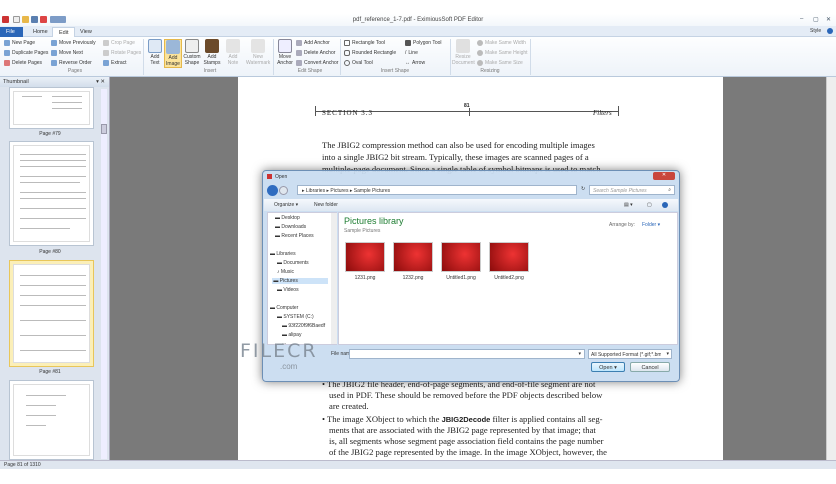 This screenshot has height=484, width=836. What do you see at coordinates (284, 308) in the screenshot?
I see `nav-computer: ▬ Computer` at bounding box center [284, 308].